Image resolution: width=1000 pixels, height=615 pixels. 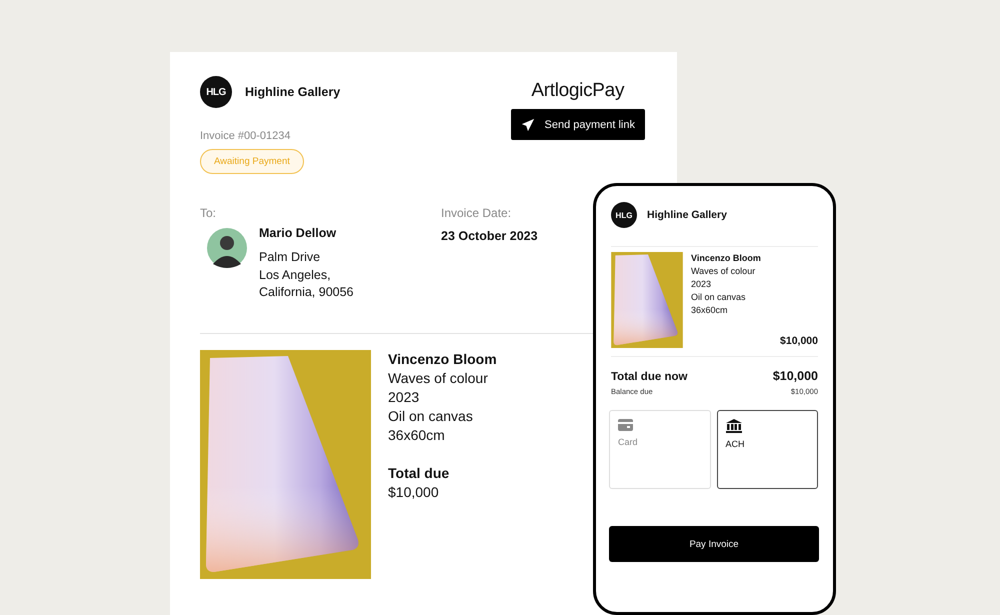 I want to click on to-label: To:, so click(x=209, y=213).